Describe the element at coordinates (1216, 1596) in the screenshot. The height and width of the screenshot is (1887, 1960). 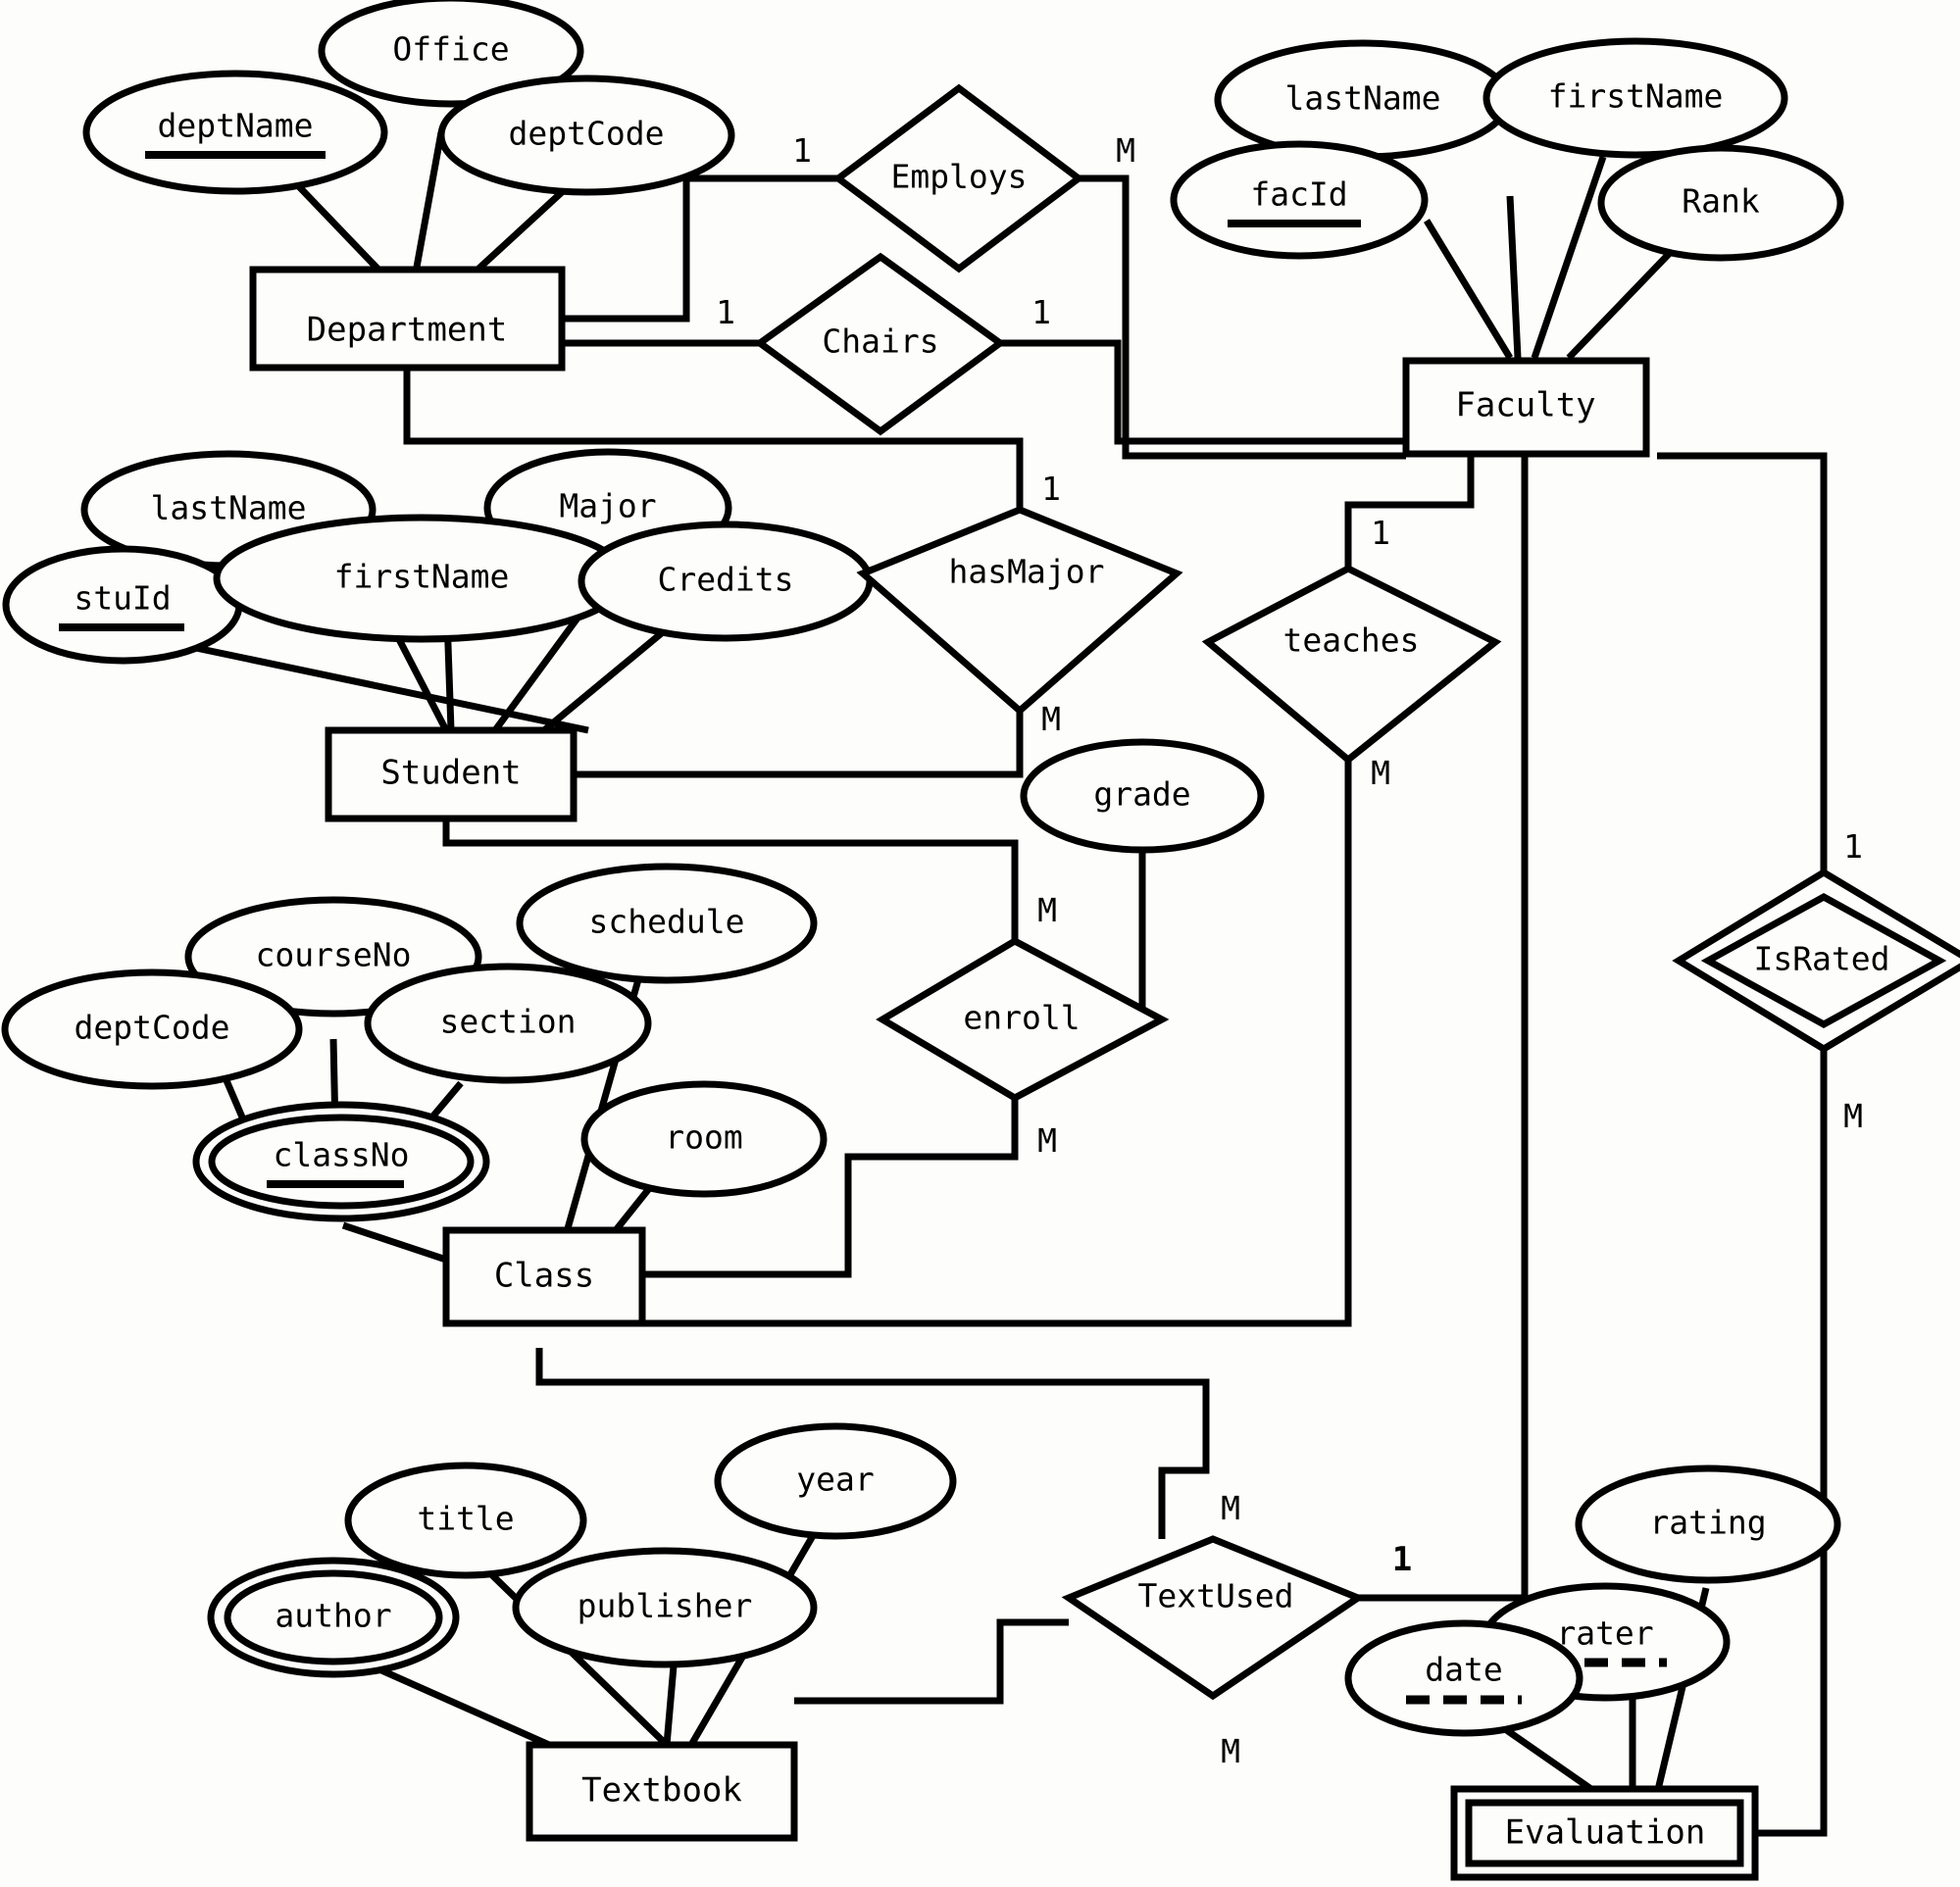
I see `relationship-label-textused: TextUsed` at that location.